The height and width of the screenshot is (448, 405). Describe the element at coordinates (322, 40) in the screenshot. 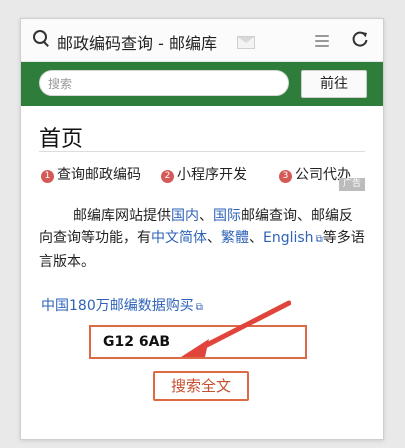

I see `tabs-icon` at that location.